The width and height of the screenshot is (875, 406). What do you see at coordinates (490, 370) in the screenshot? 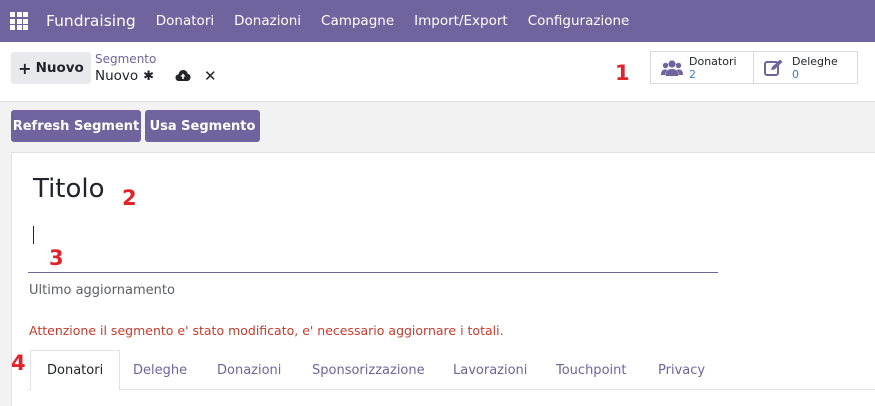
I see `tab-lavorazioni: Lavorazioni` at bounding box center [490, 370].